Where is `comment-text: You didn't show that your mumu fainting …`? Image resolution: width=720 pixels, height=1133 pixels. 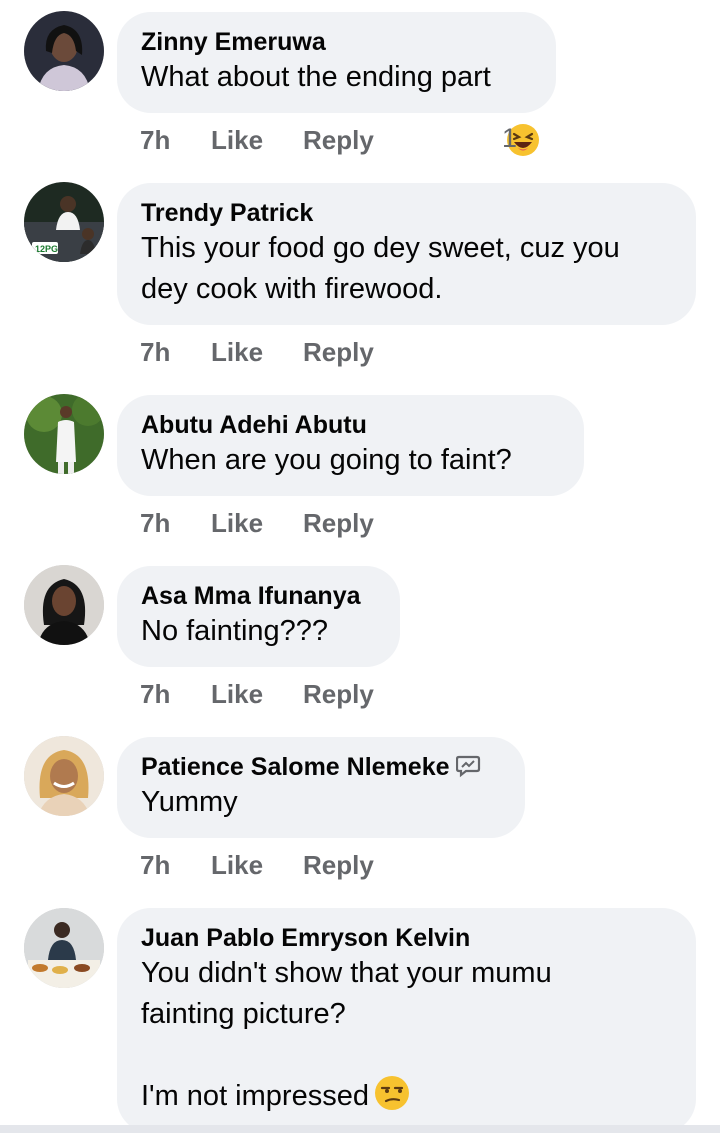
comment-text: You didn't show that your mumu fainting … is located at coordinates (406, 1035).